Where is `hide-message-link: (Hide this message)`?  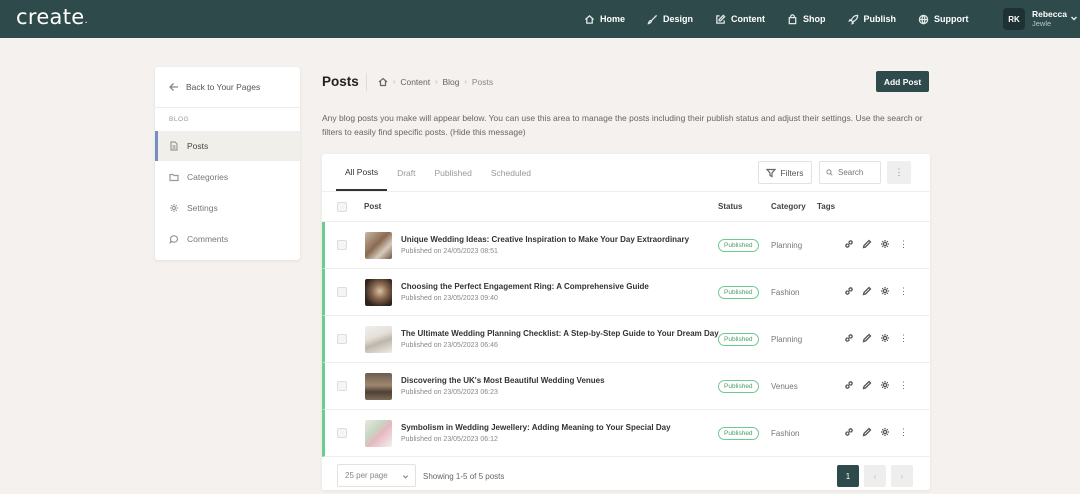
hide-message-link: (Hide this message) is located at coordinates (488, 132).